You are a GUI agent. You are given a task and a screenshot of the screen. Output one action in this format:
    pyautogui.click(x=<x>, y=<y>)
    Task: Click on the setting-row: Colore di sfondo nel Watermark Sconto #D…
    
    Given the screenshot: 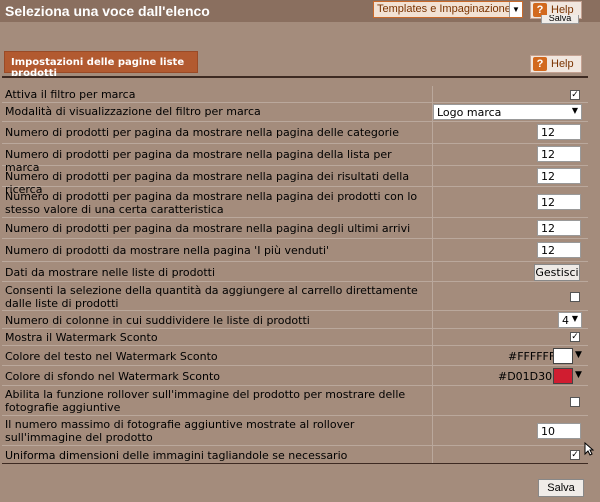 What is the action you would take?
    pyautogui.click(x=295, y=376)
    